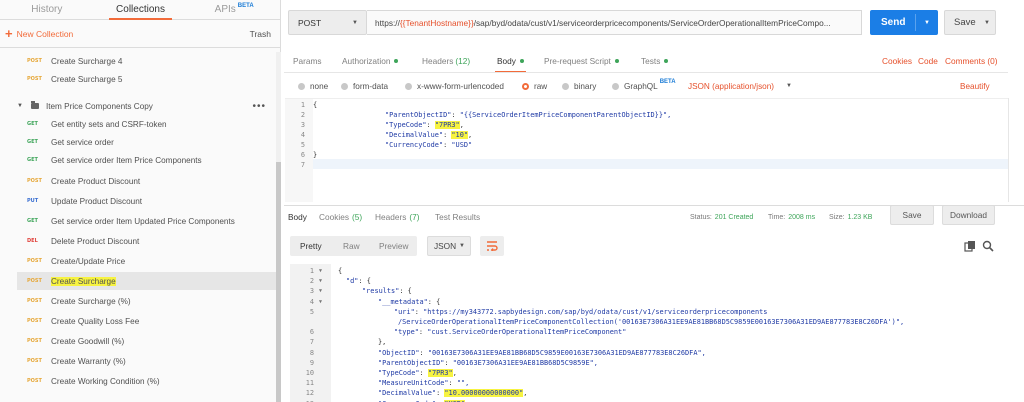 The width and height of the screenshot is (1024, 402). I want to click on view-preview: Preview, so click(394, 246).